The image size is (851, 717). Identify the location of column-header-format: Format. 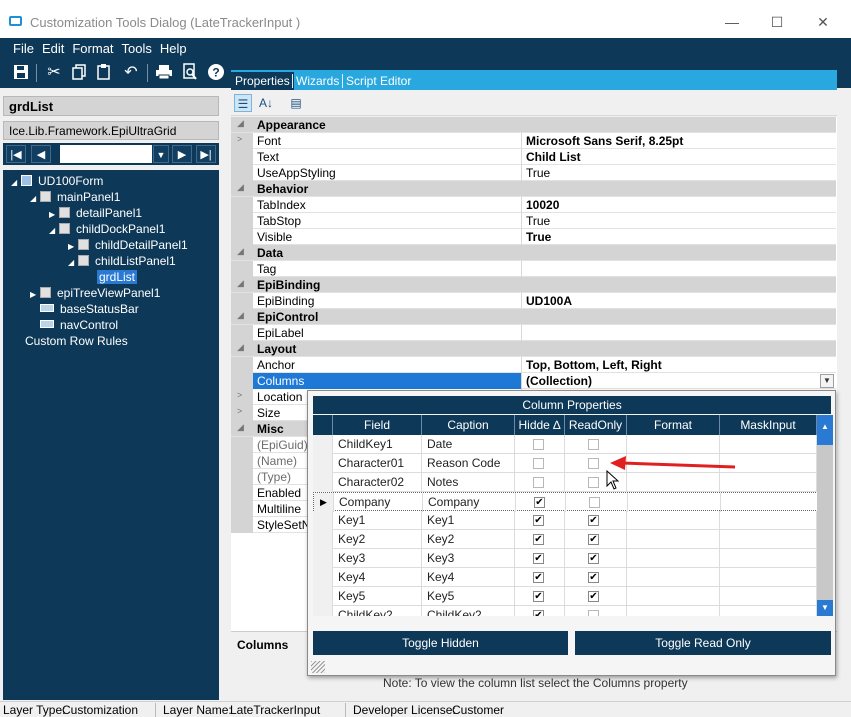
(673, 425).